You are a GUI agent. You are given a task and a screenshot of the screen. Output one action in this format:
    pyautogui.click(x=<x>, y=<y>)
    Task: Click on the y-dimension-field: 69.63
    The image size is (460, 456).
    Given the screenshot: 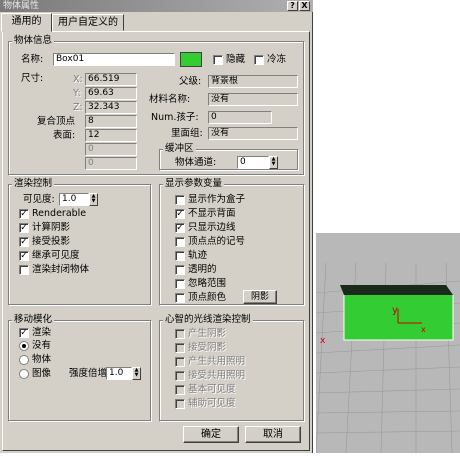 What is the action you would take?
    pyautogui.click(x=111, y=93)
    